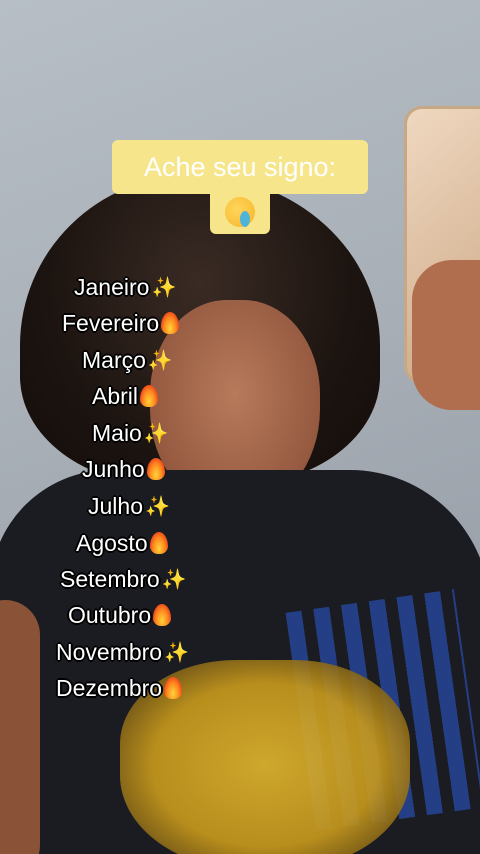  I want to click on month-label: Junho, so click(113, 468).